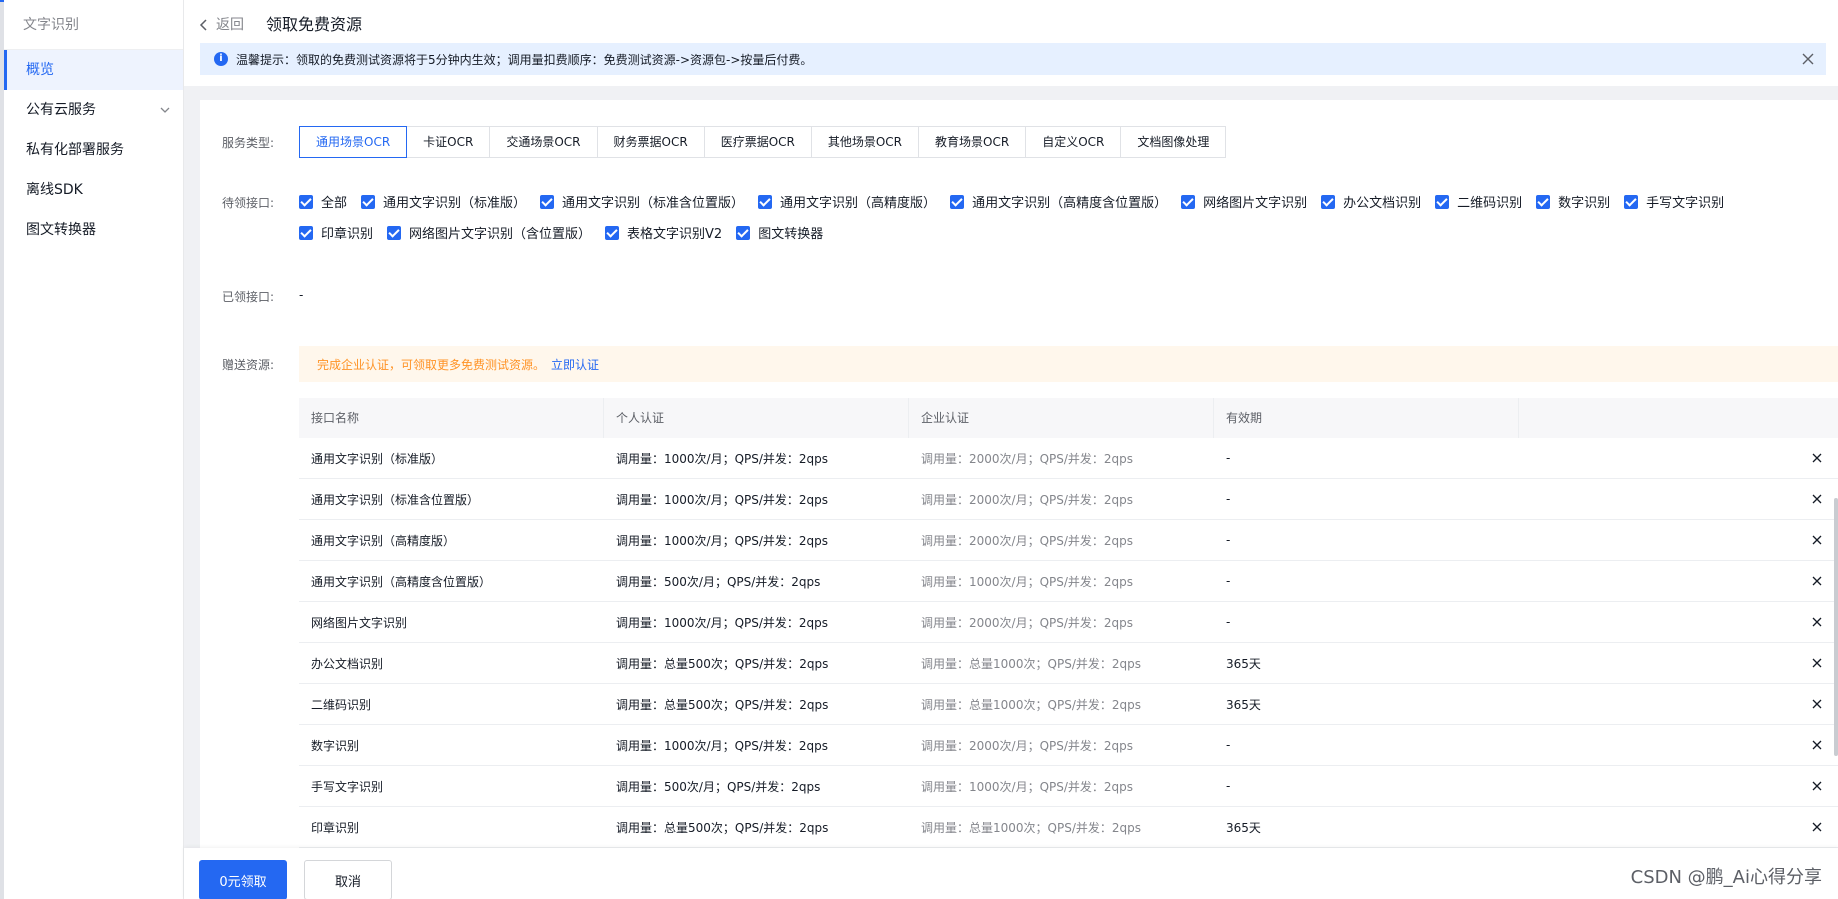  I want to click on table-header: 接口名称 个人认证 企业认证 有效期, so click(1068, 418).